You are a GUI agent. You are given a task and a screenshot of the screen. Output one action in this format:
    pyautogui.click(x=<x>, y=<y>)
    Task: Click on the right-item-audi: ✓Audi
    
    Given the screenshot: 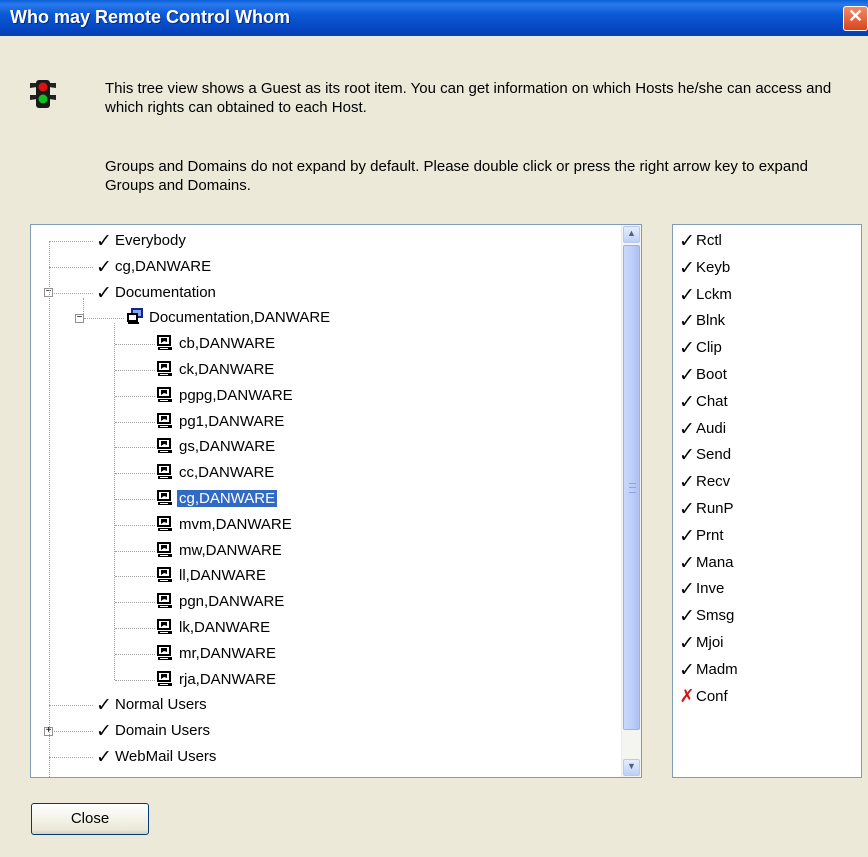 What is the action you would take?
    pyautogui.click(x=702, y=429)
    